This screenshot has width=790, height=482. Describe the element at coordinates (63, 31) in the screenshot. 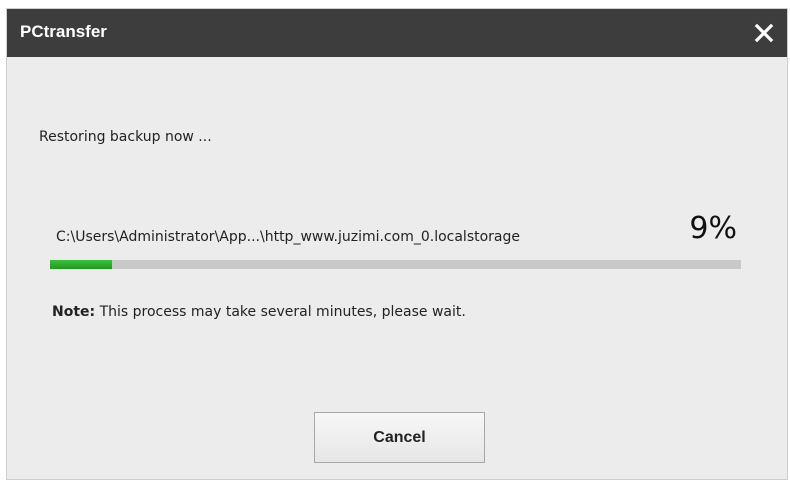

I see `window-title: PCtransfer` at that location.